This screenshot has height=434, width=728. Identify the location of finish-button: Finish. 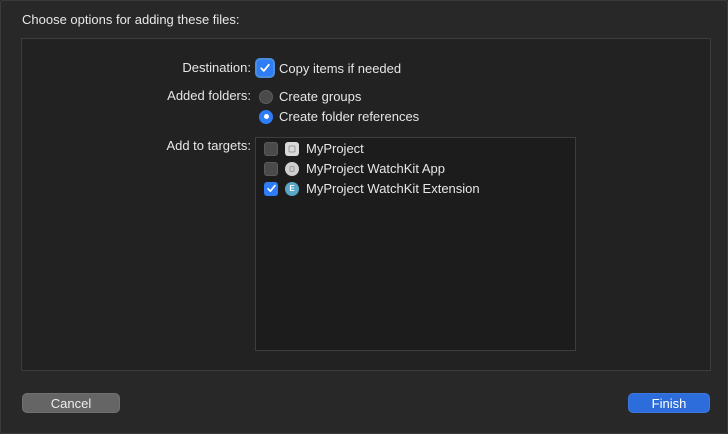
(669, 403).